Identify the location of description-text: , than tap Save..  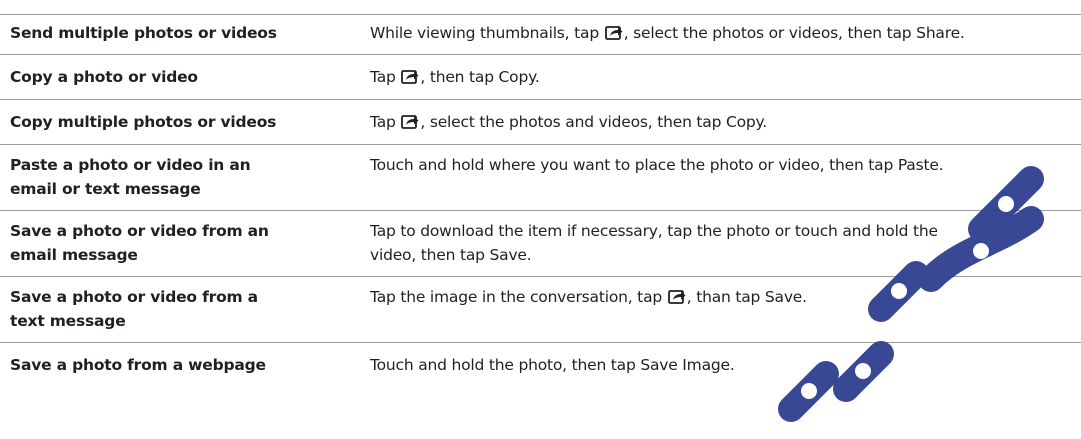
(746, 297).